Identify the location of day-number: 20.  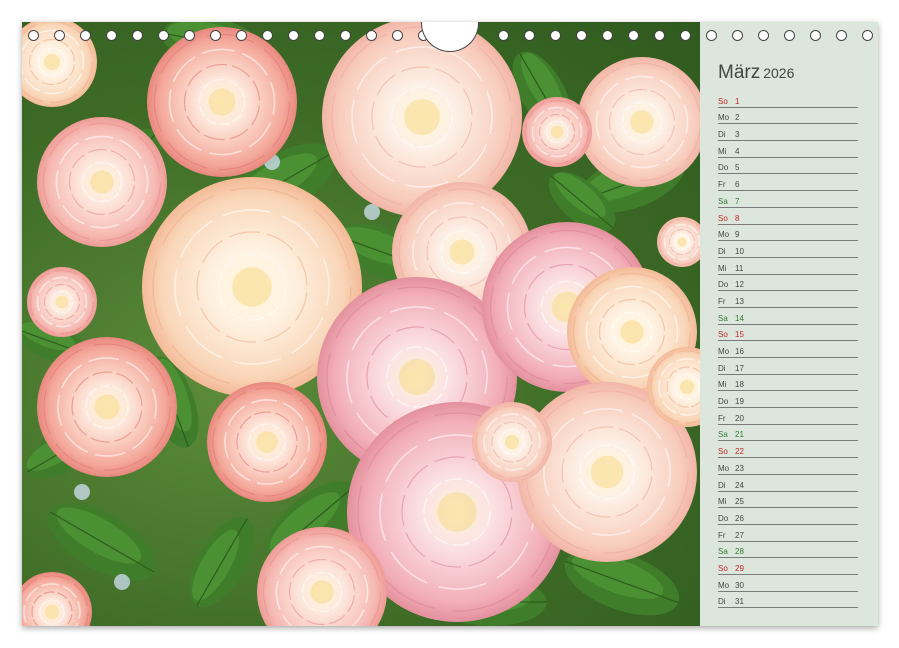
(739, 418).